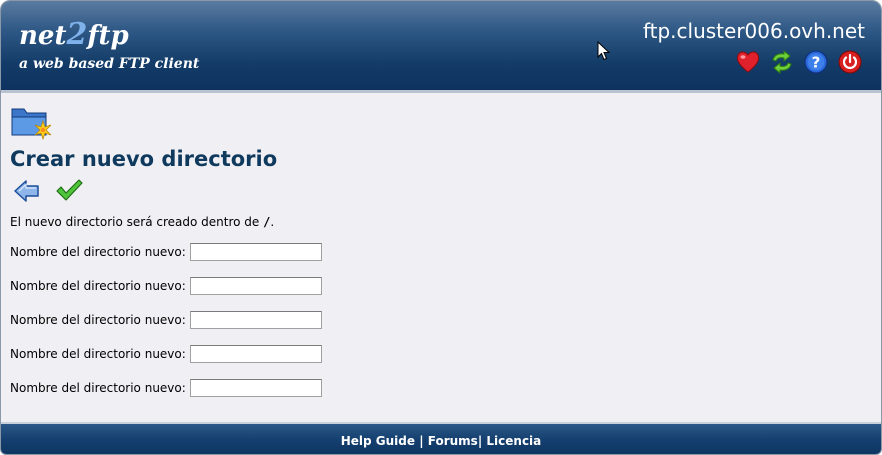 Image resolution: width=882 pixels, height=455 pixels. What do you see at coordinates (604, 51) in the screenshot?
I see `mouse-cursor-icon` at bounding box center [604, 51].